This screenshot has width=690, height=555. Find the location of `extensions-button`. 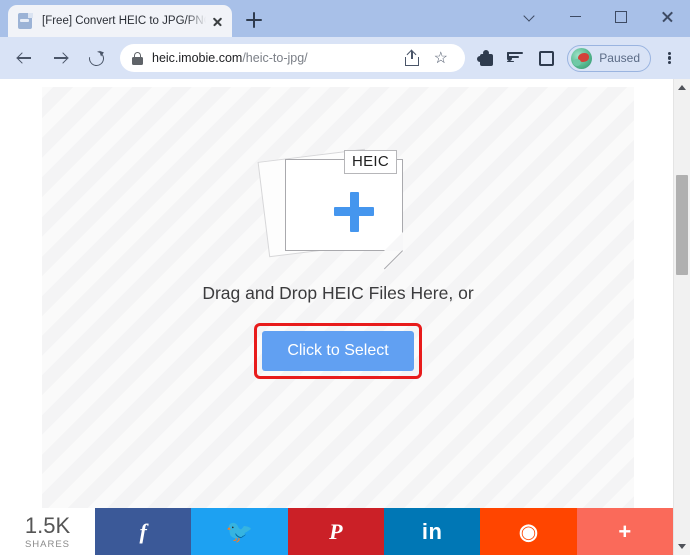

extensions-button is located at coordinates (486, 58).